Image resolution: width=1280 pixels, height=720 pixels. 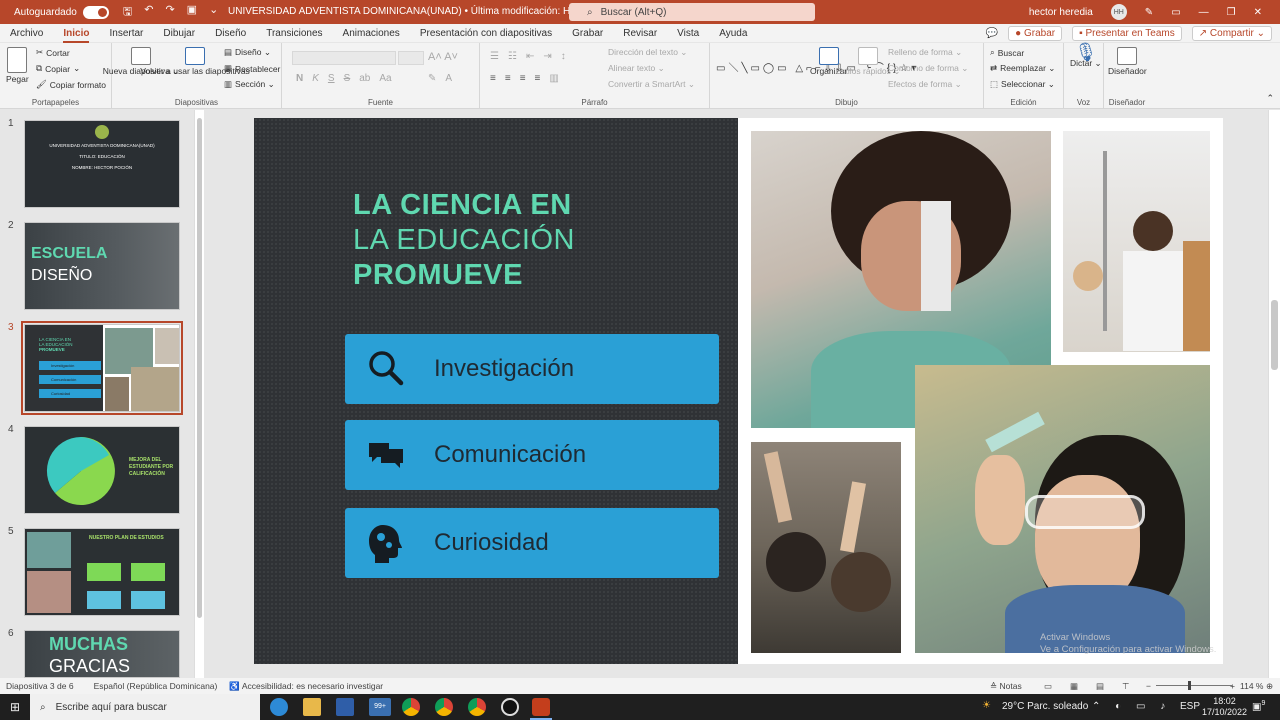 What do you see at coordinates (411, 707) in the screenshot?
I see `chrome-icon` at bounding box center [411, 707].